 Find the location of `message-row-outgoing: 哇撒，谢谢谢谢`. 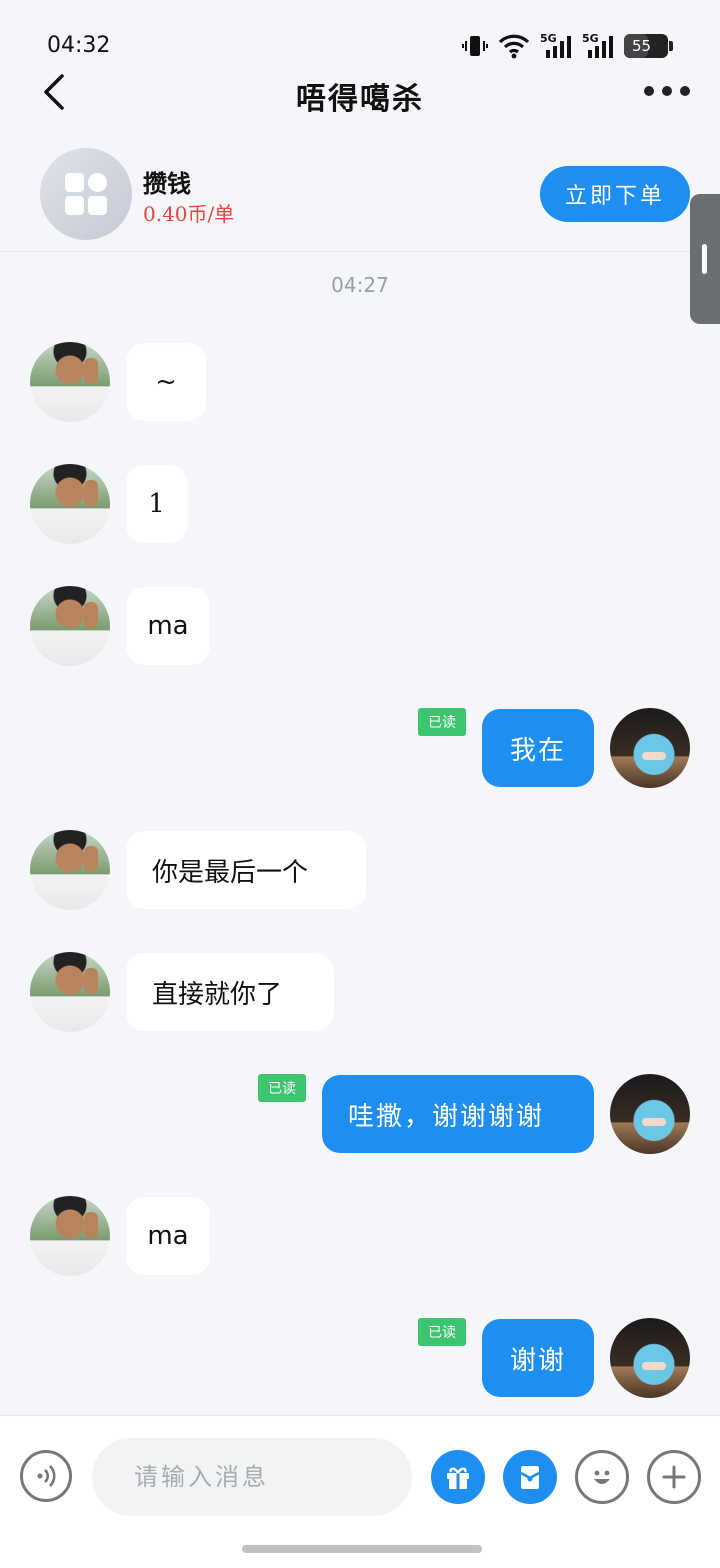

message-row-outgoing: 哇撒，谢谢谢谢 is located at coordinates (506, 1114).